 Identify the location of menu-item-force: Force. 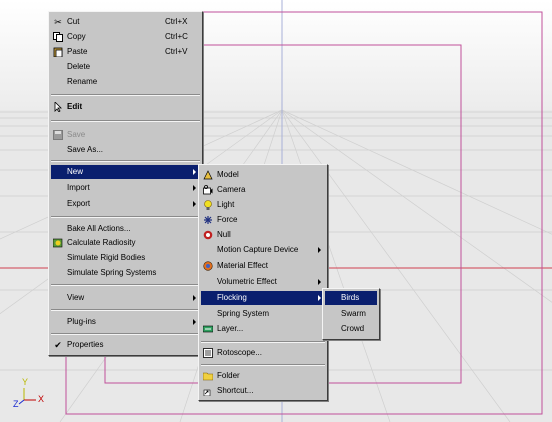
(263, 220).